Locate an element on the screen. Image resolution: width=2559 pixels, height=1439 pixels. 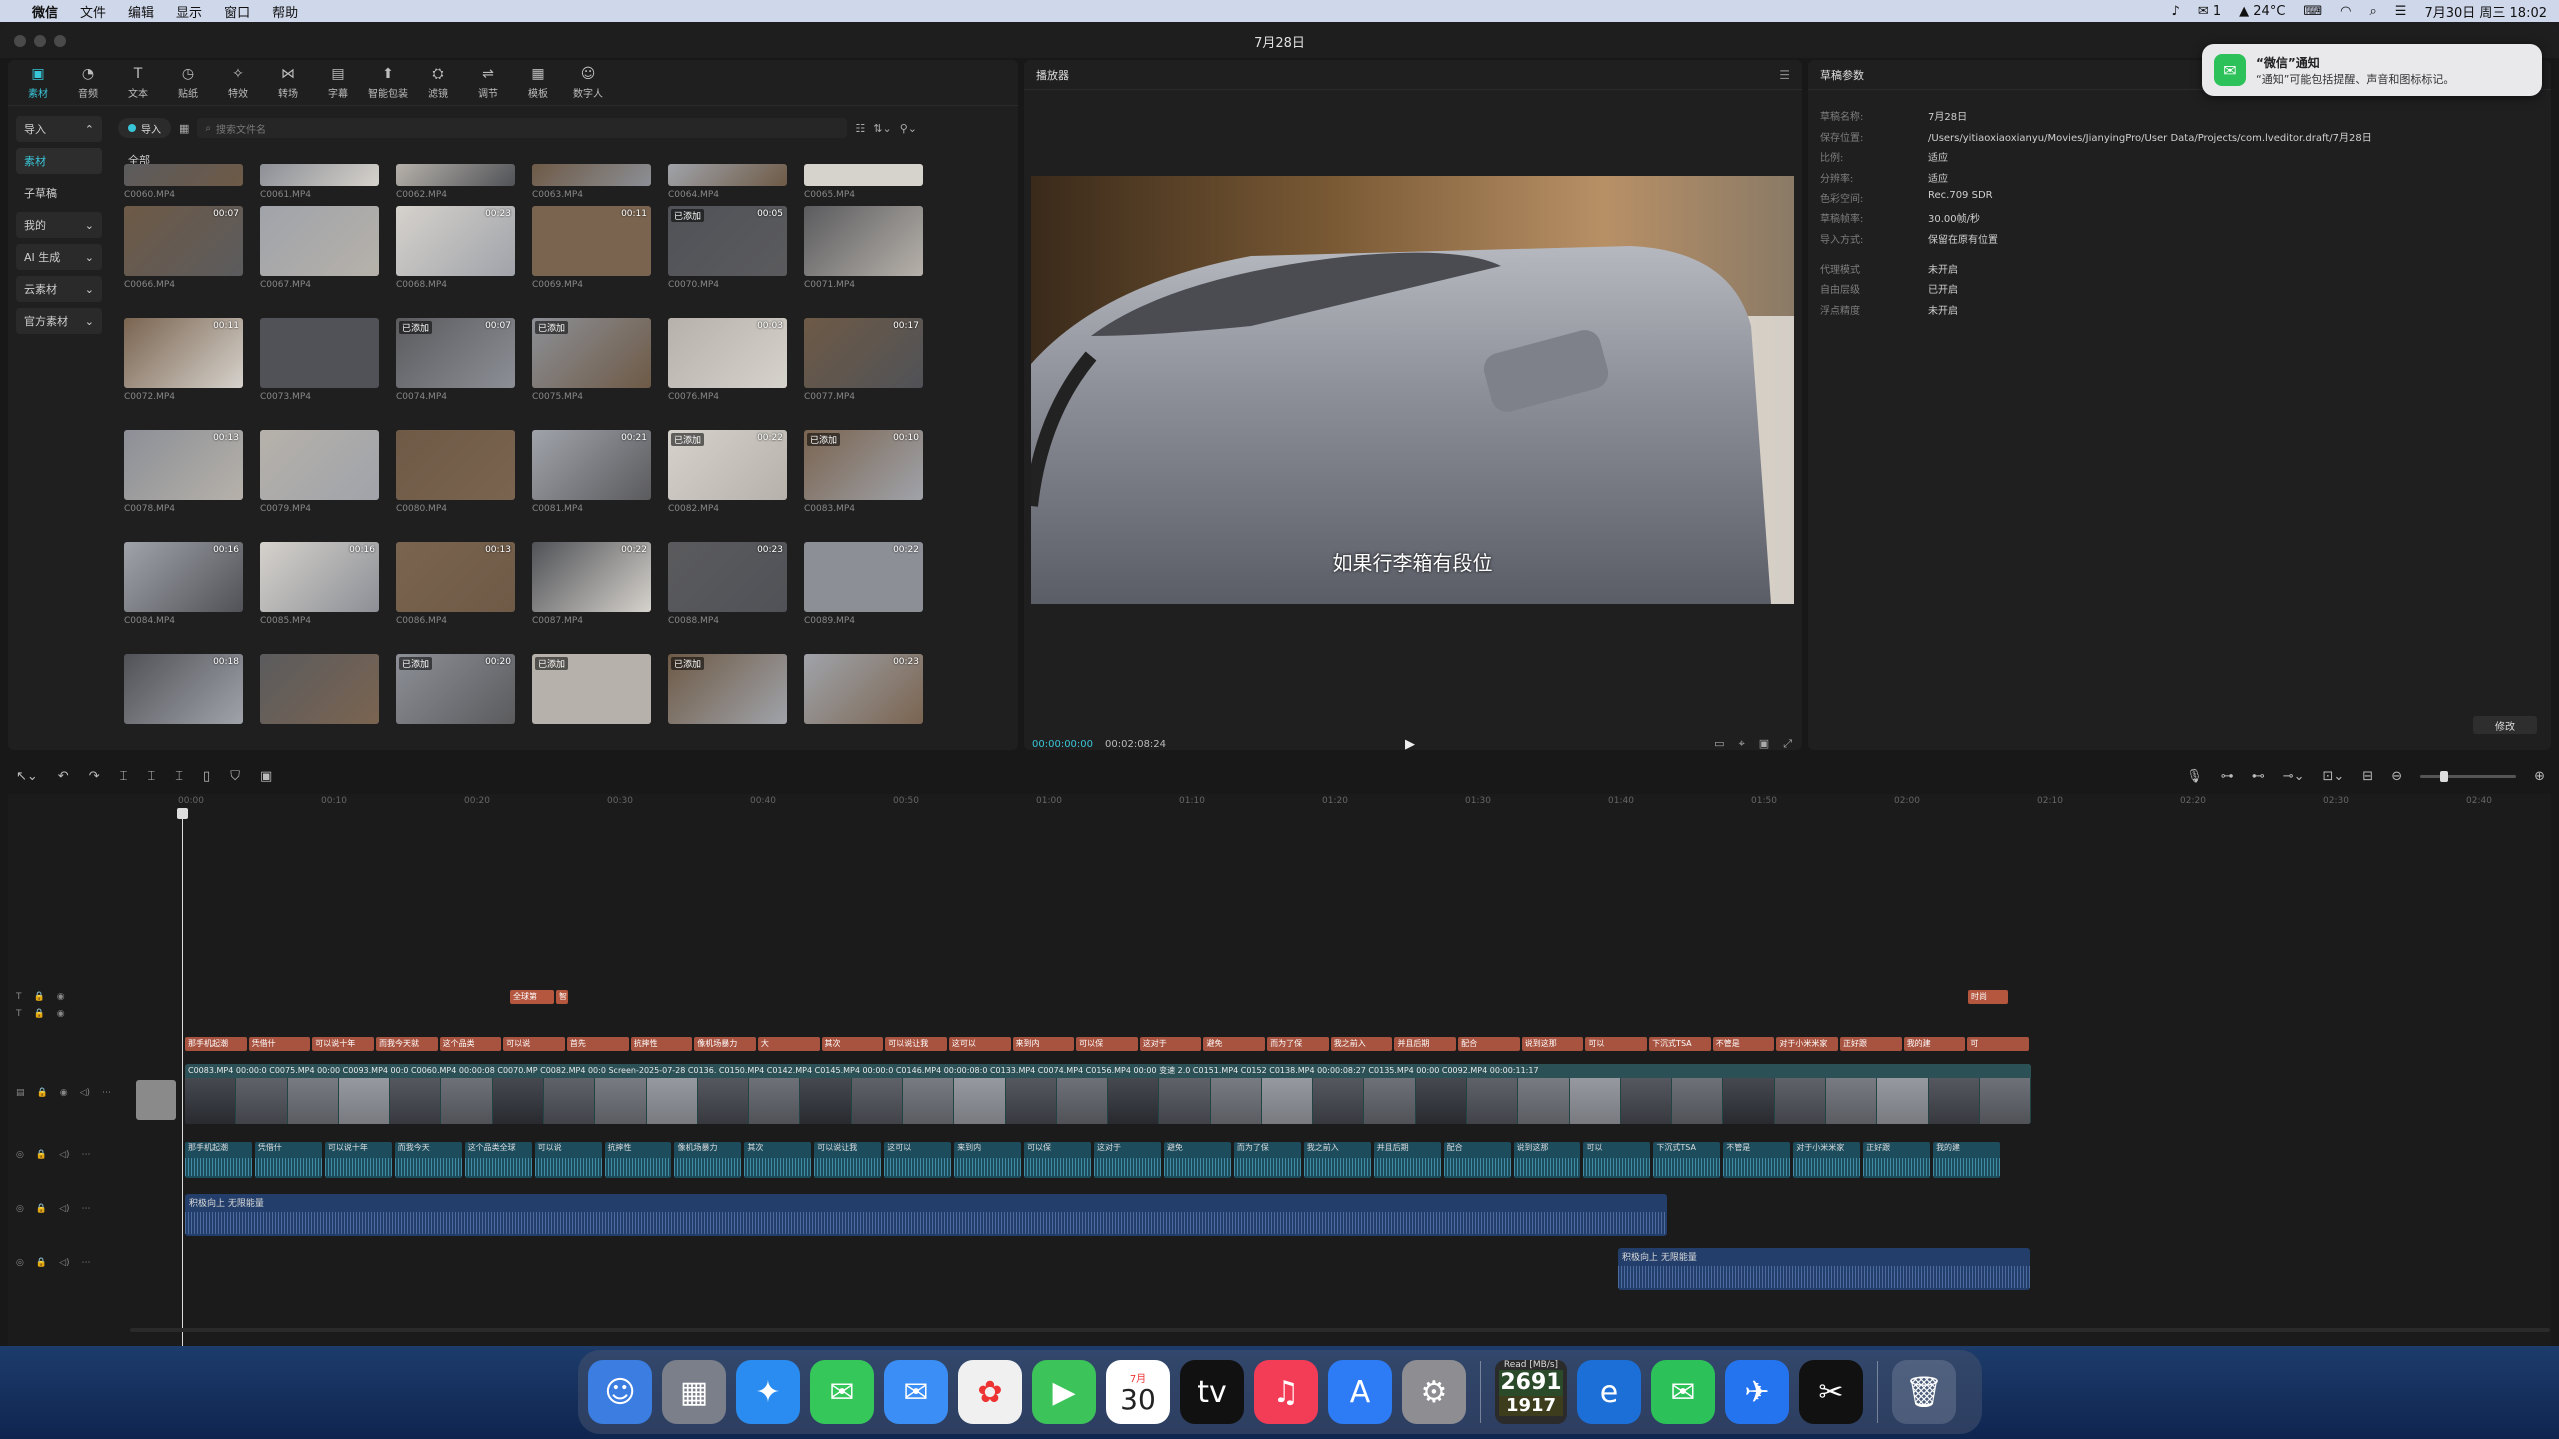
filter-icon: ⚲⌄ is located at coordinates (908, 128).